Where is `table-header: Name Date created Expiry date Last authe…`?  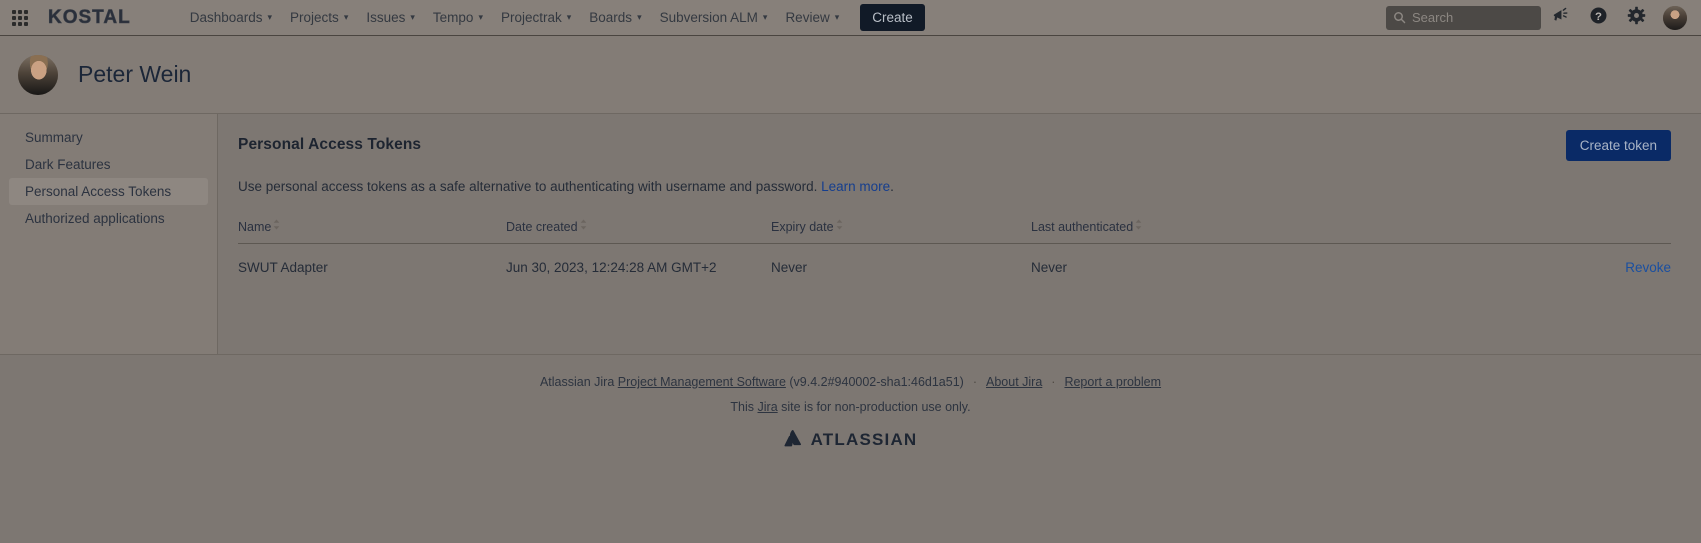 table-header: Name Date created Expiry date Last authe… is located at coordinates (954, 231).